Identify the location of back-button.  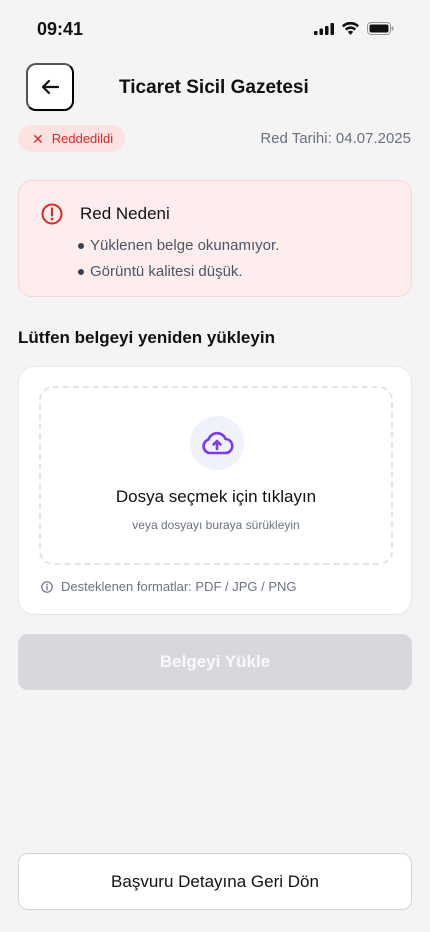
(50, 87).